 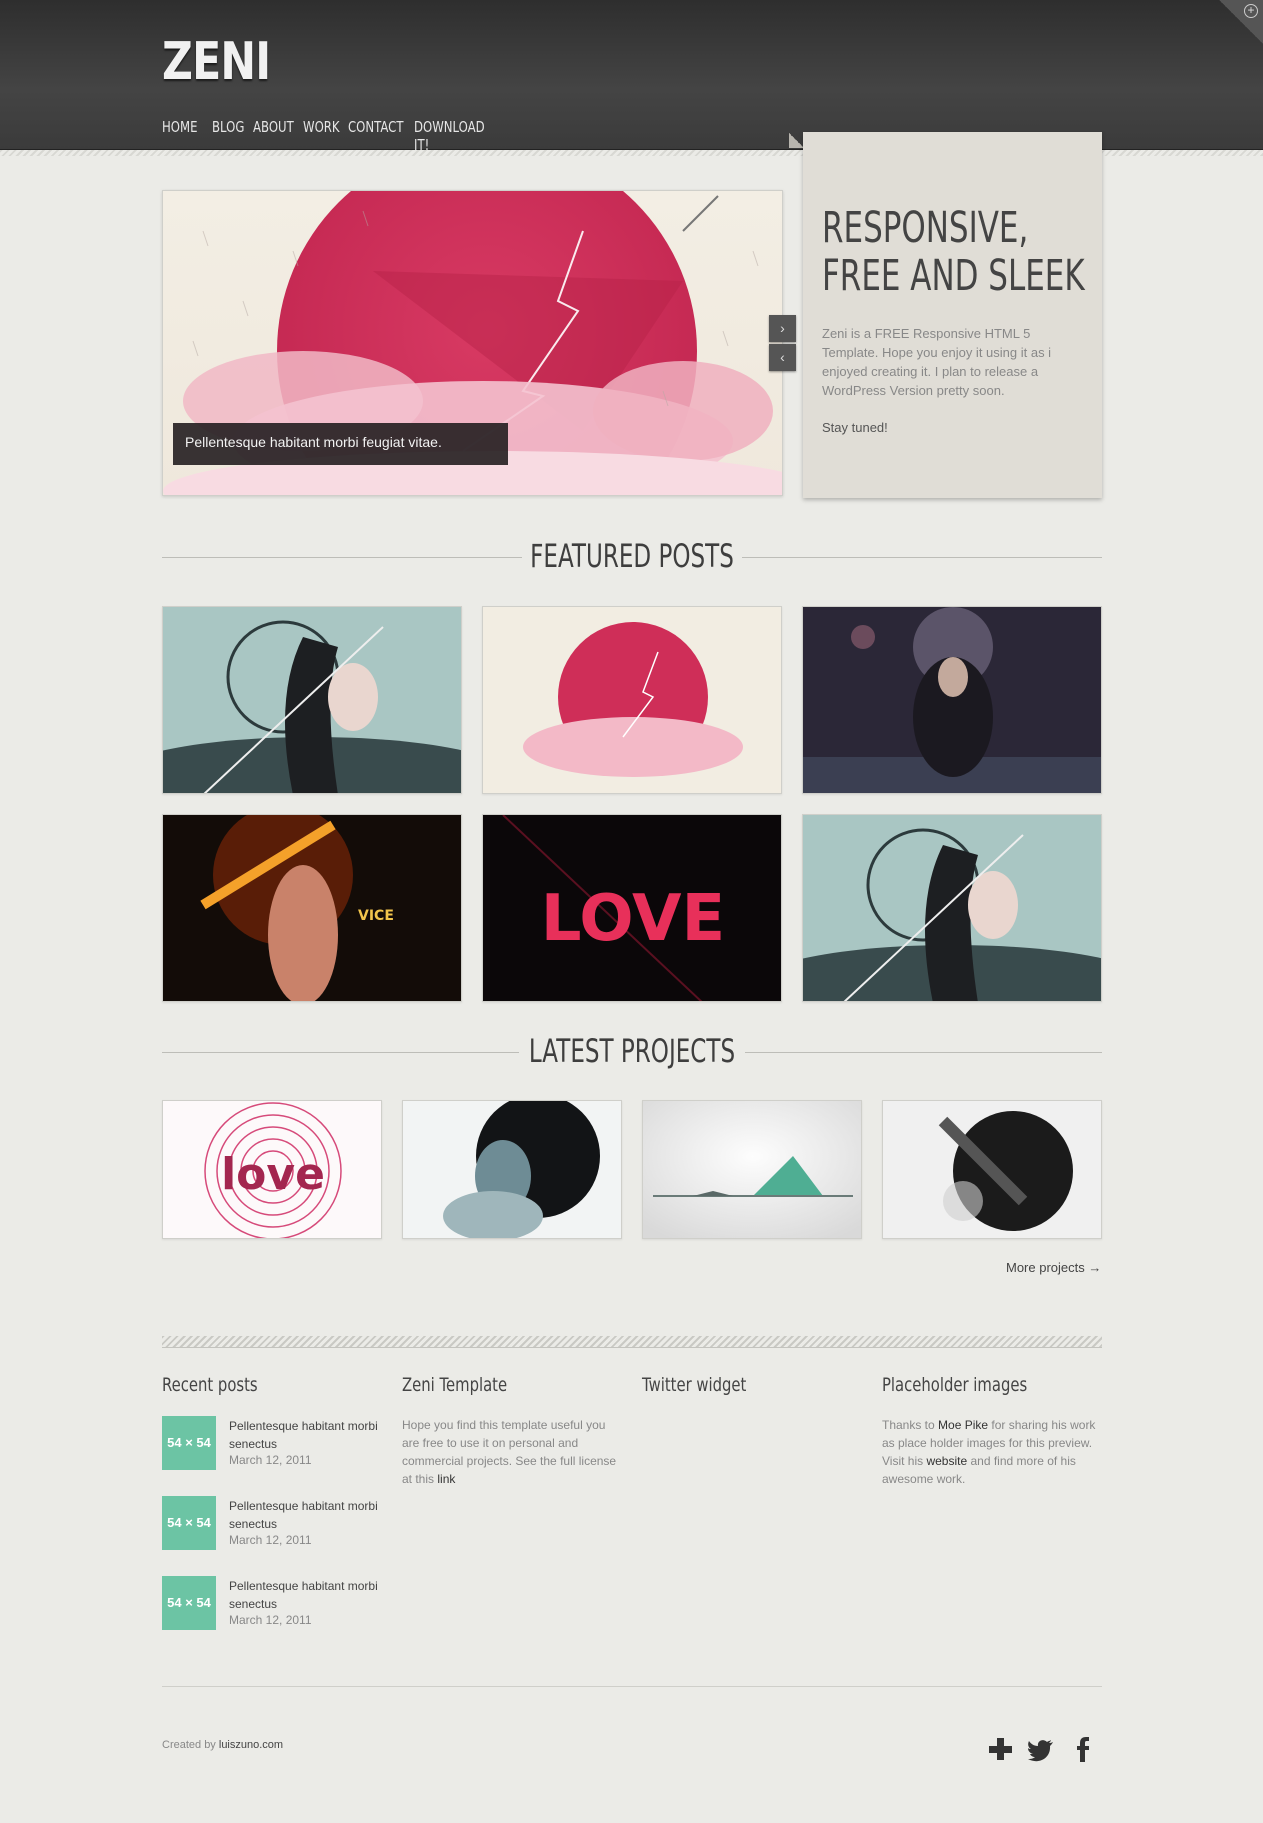 I want to click on slider-next-button: ›, so click(x=782, y=328).